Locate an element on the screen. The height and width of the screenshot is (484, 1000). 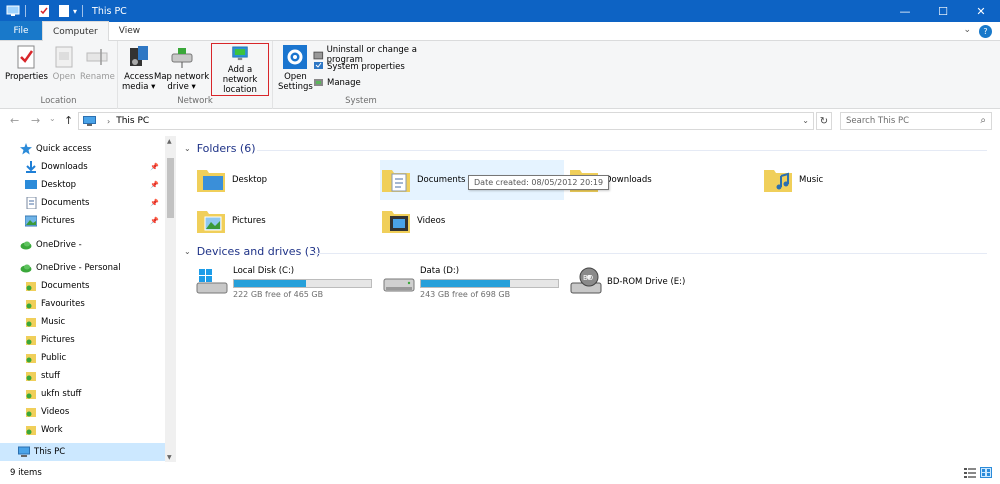
nav-onedrive-personal: OneDrive - Personal is located at coordinates (82, 268).